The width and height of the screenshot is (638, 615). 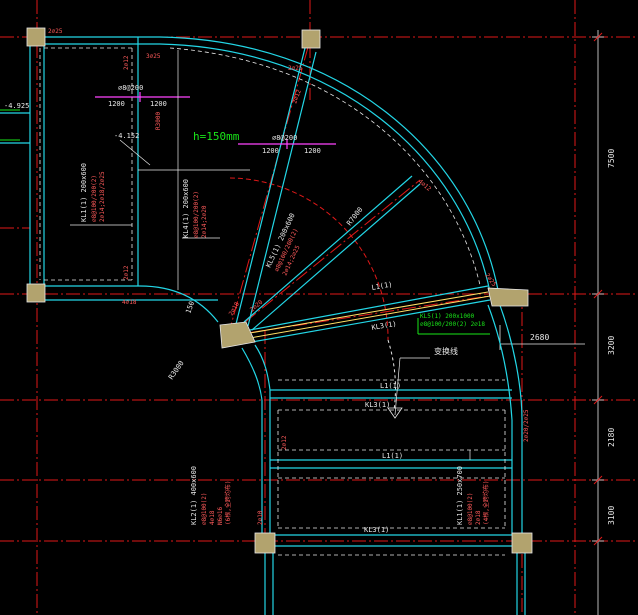 What do you see at coordinates (611, 437) in the screenshot?
I see `dim-2180: 2180` at bounding box center [611, 437].